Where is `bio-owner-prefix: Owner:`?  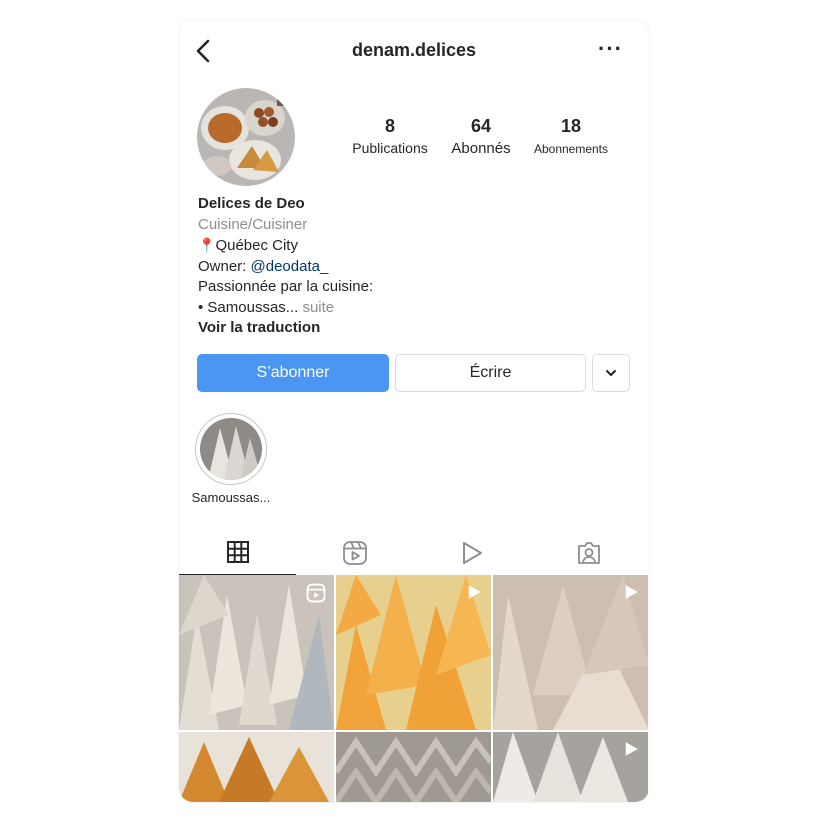 bio-owner-prefix: Owner: is located at coordinates (224, 266).